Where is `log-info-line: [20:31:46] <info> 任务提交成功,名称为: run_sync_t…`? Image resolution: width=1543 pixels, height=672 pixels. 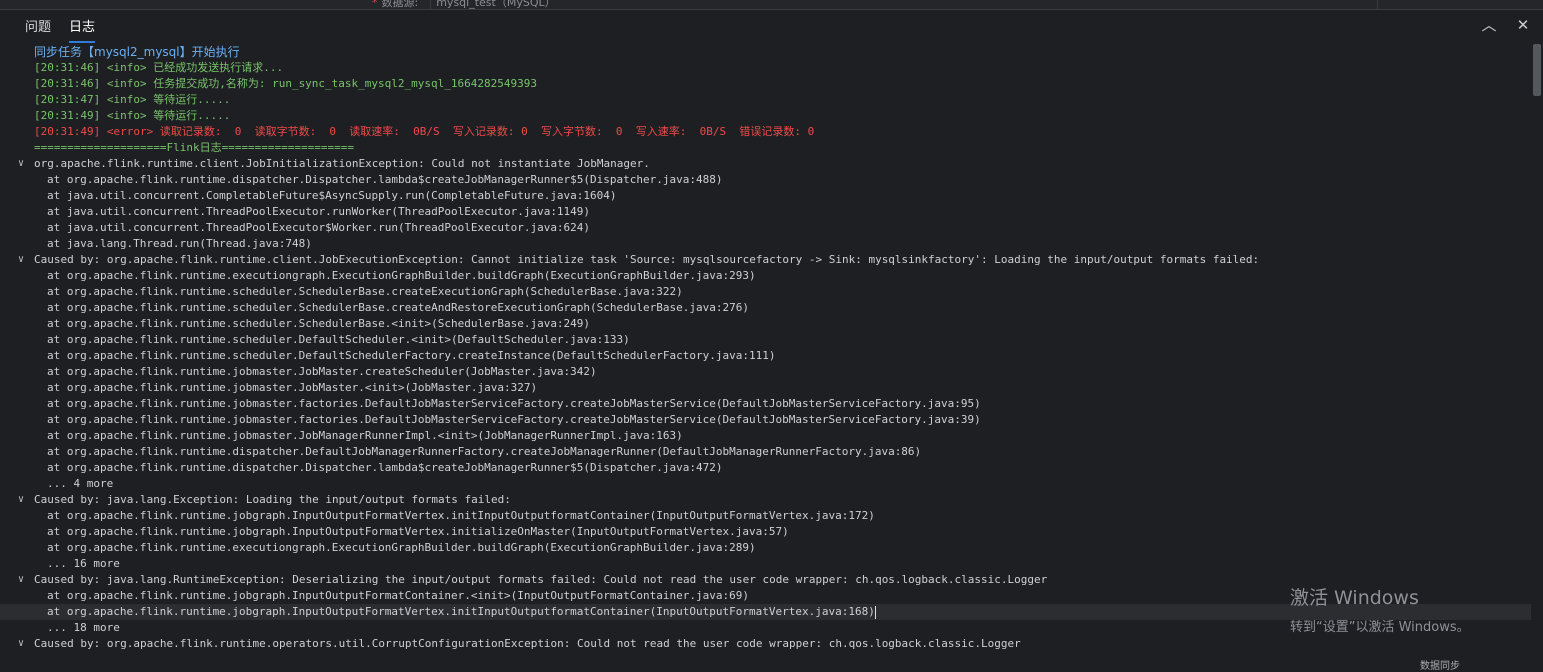
log-info-line: [20:31:46] <info> 任务提交成功,名称为: run_sync_t… is located at coordinates (285, 83).